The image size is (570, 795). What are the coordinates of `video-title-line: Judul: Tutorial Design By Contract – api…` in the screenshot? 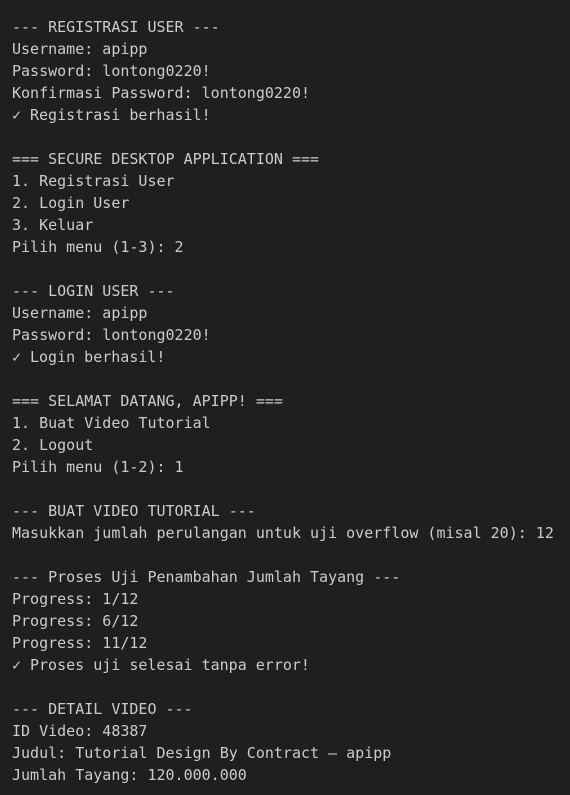 It's located at (202, 753).